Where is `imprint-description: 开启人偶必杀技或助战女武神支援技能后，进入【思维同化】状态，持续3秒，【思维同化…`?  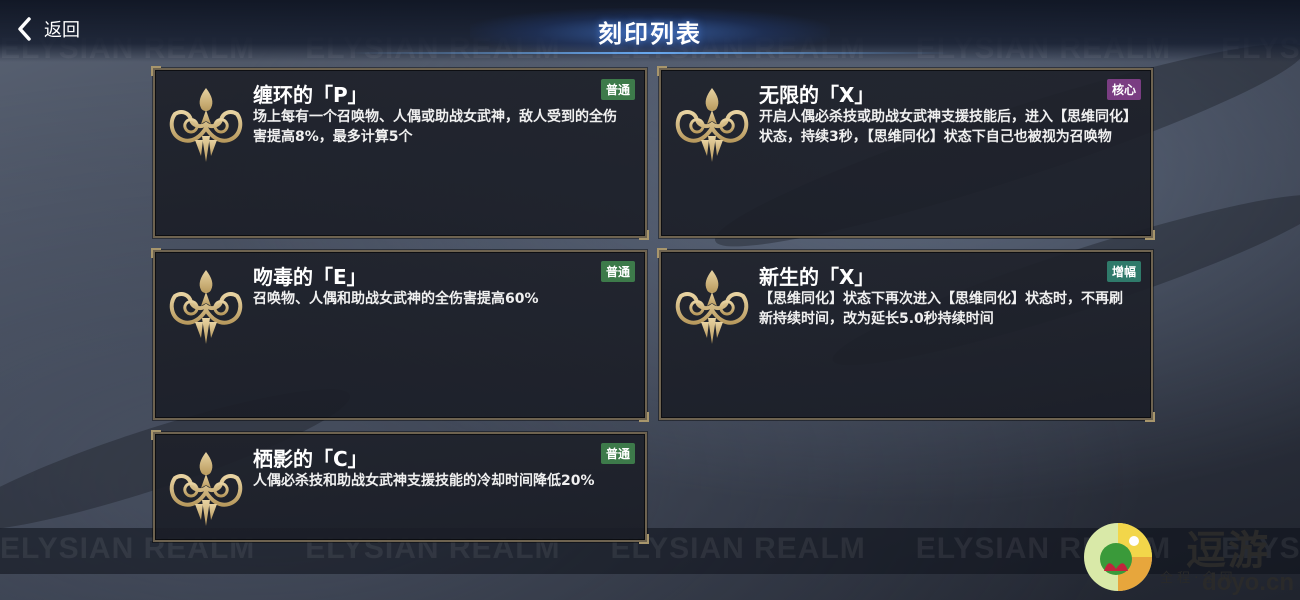 imprint-description: 开启人偶必杀技或助战女武神支援技能后，进入【思维同化】状态，持续3秒，【思维同化… is located at coordinates (944, 127).